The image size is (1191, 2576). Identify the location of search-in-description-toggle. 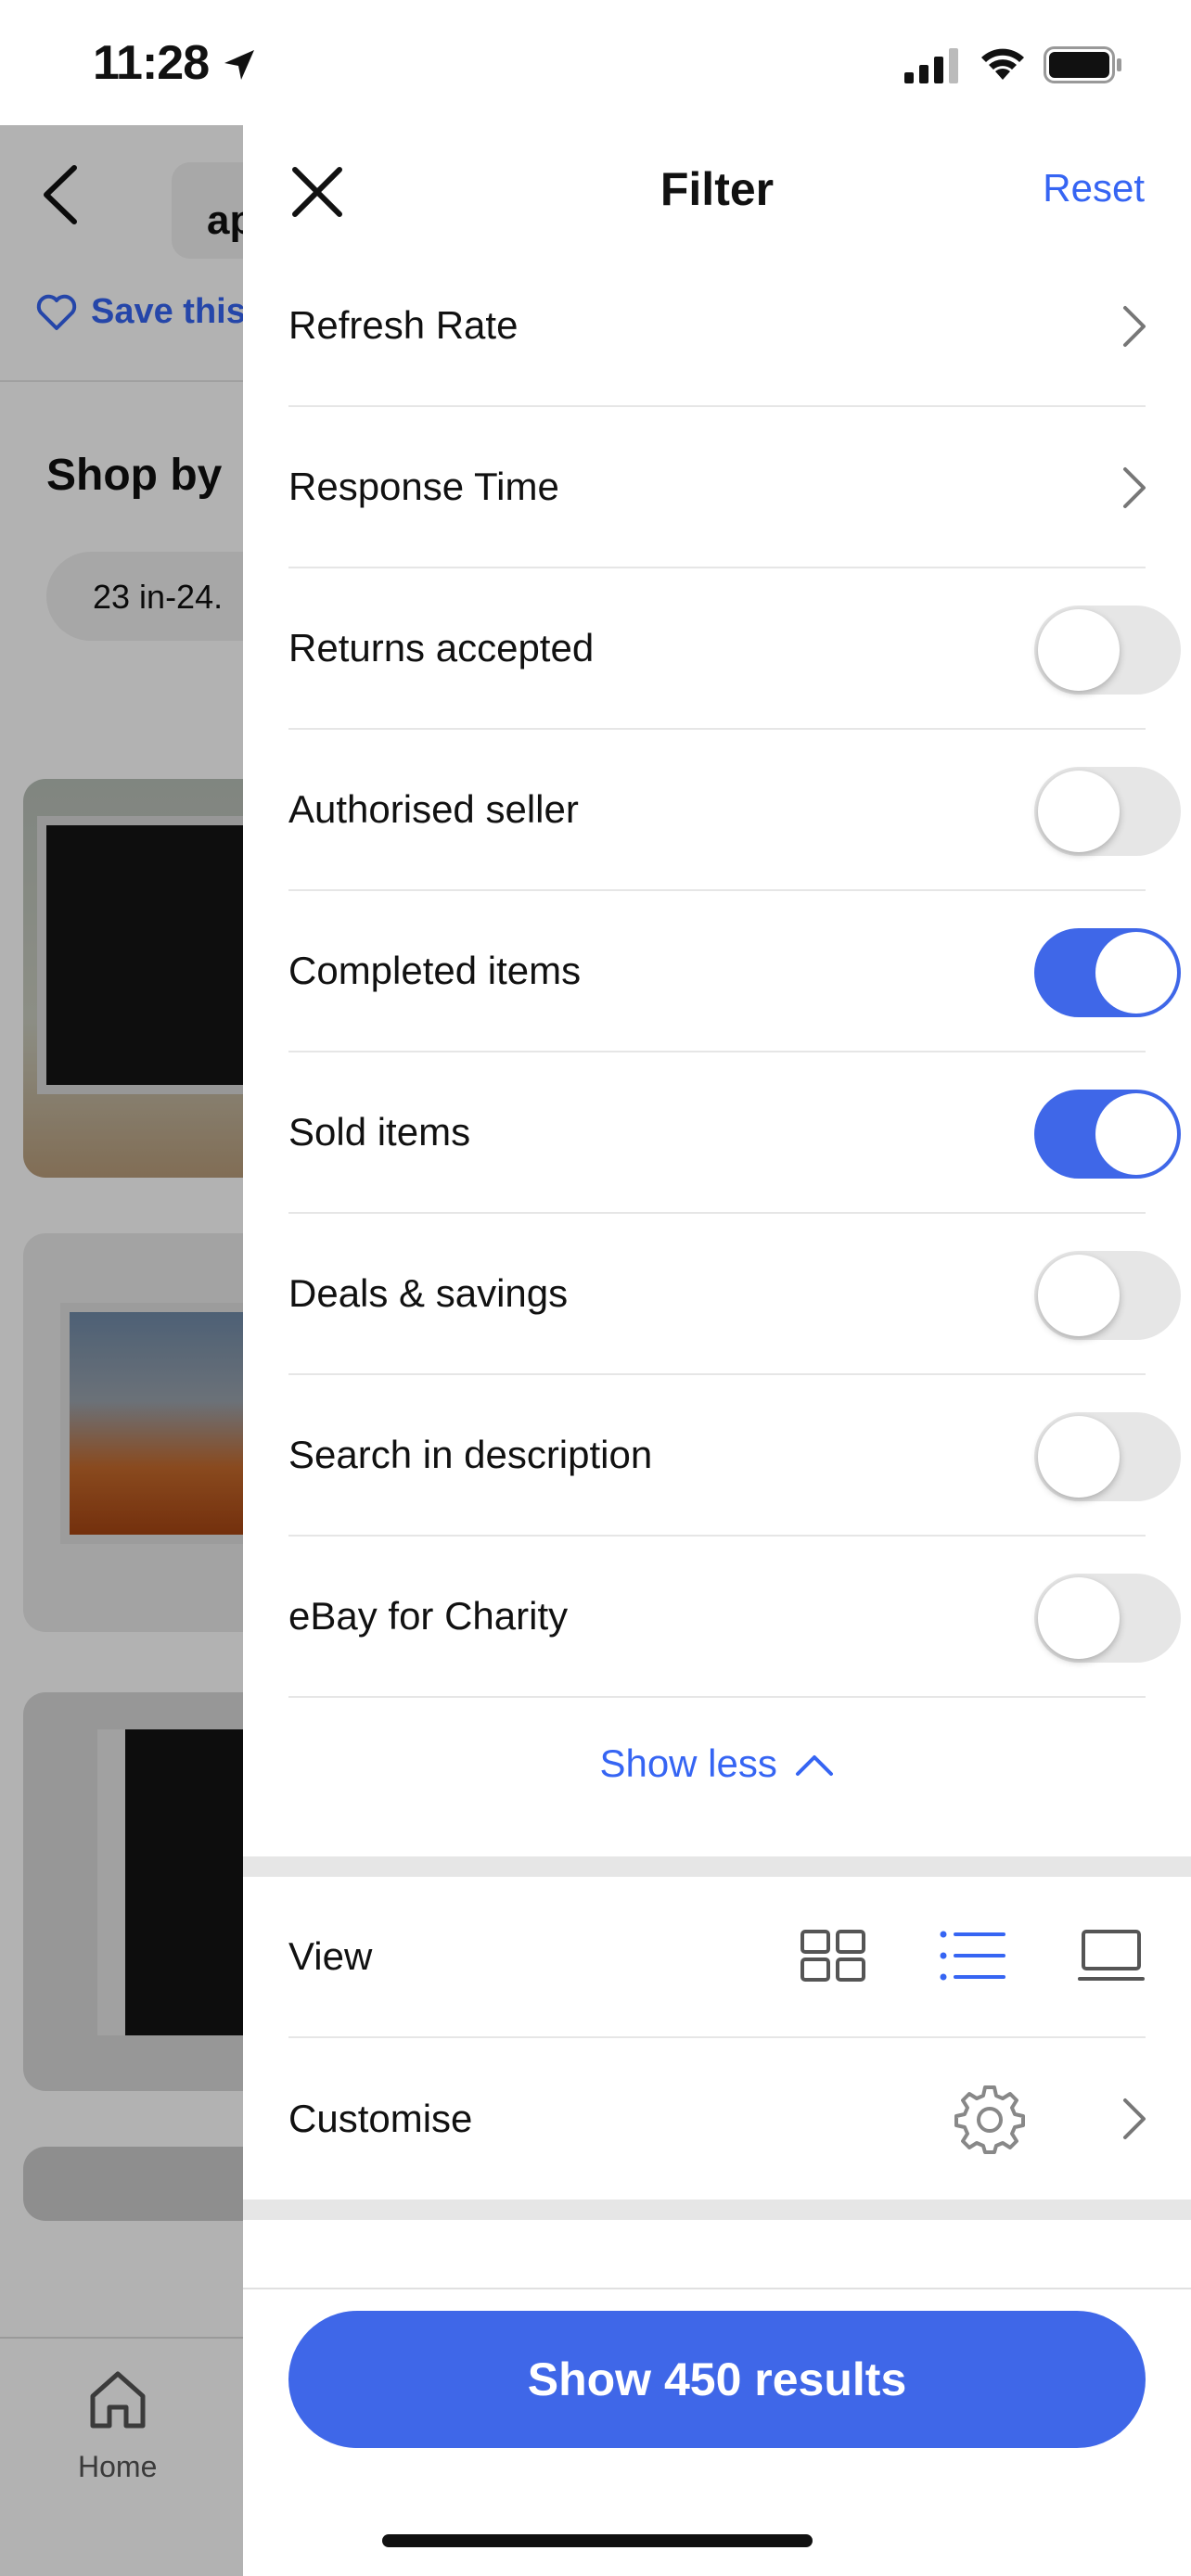
(1107, 1457).